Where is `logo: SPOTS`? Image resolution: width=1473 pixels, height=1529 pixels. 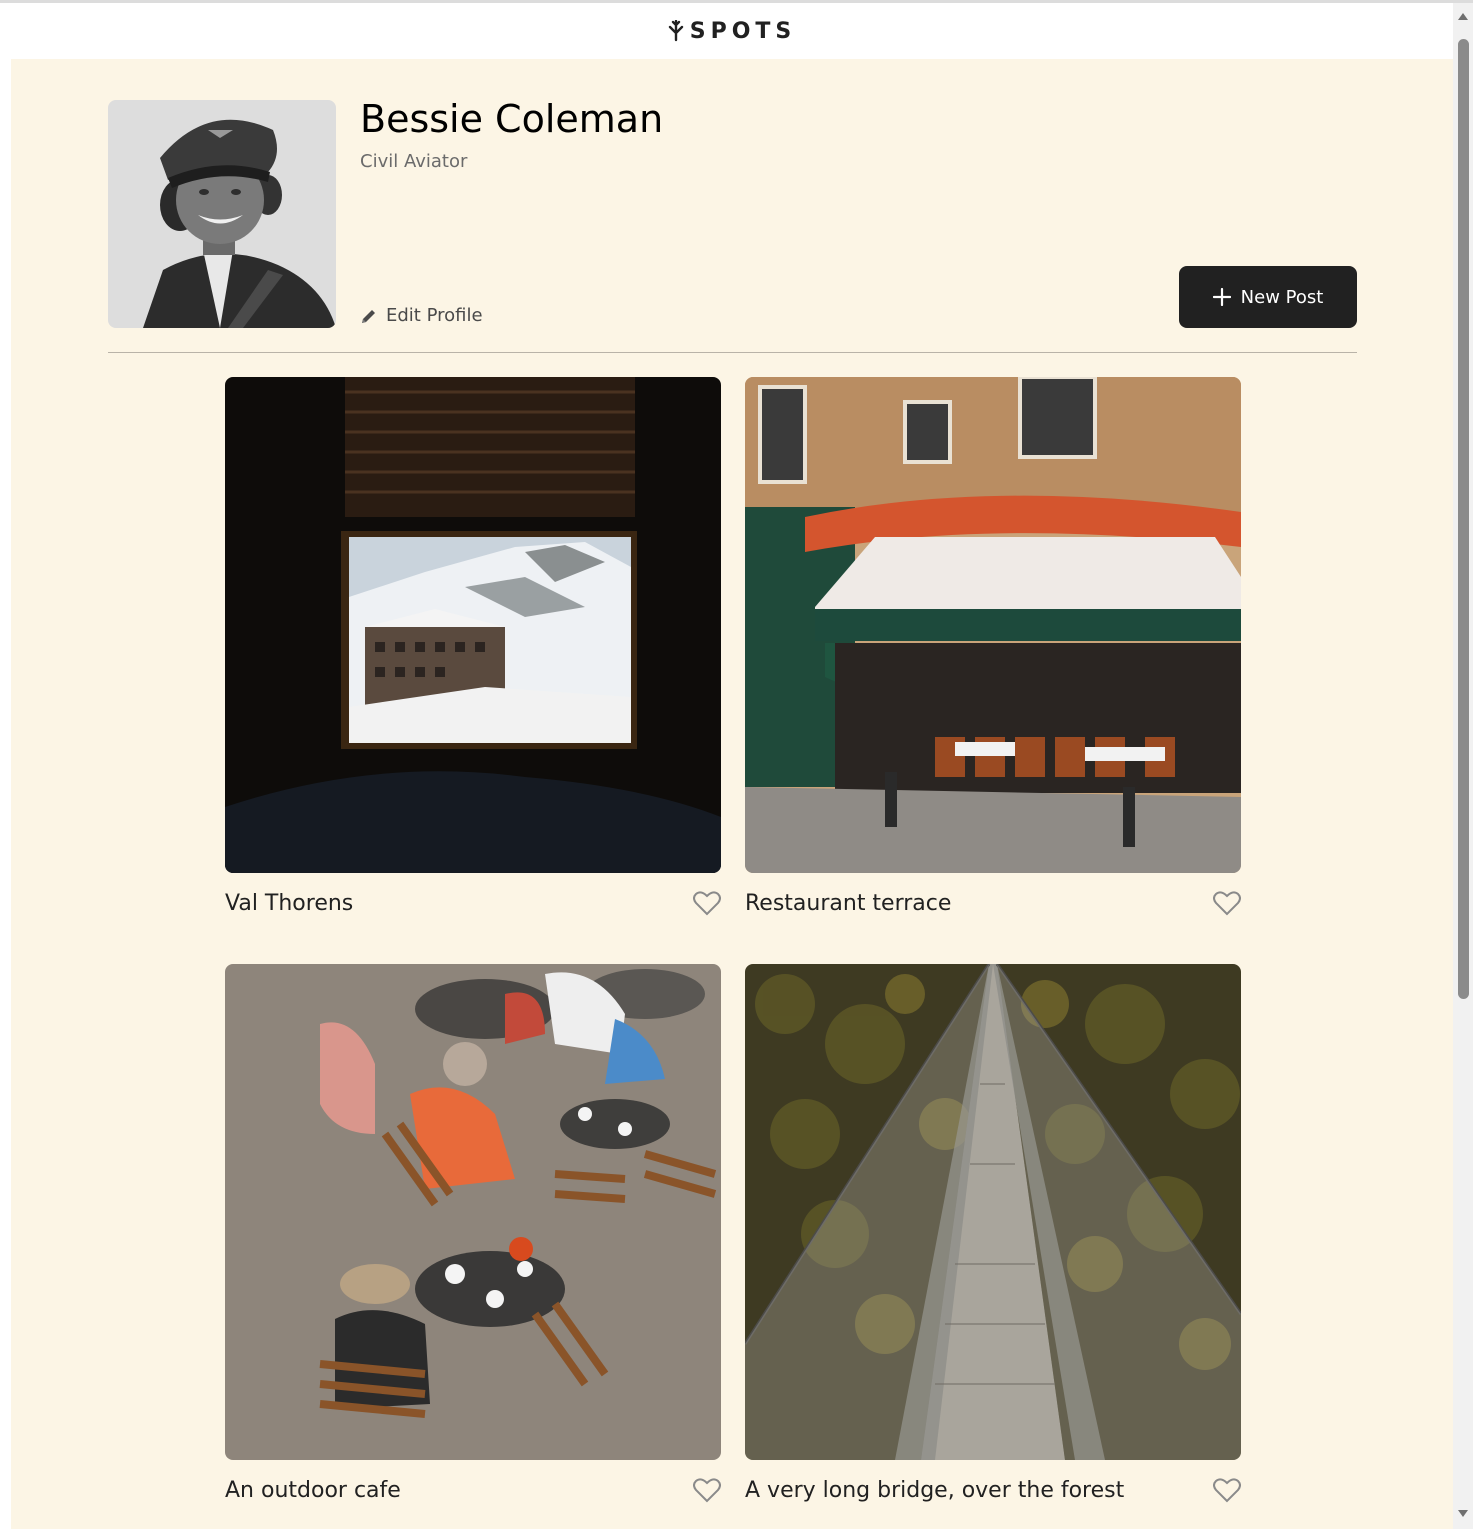
logo: SPOTS is located at coordinates (732, 31).